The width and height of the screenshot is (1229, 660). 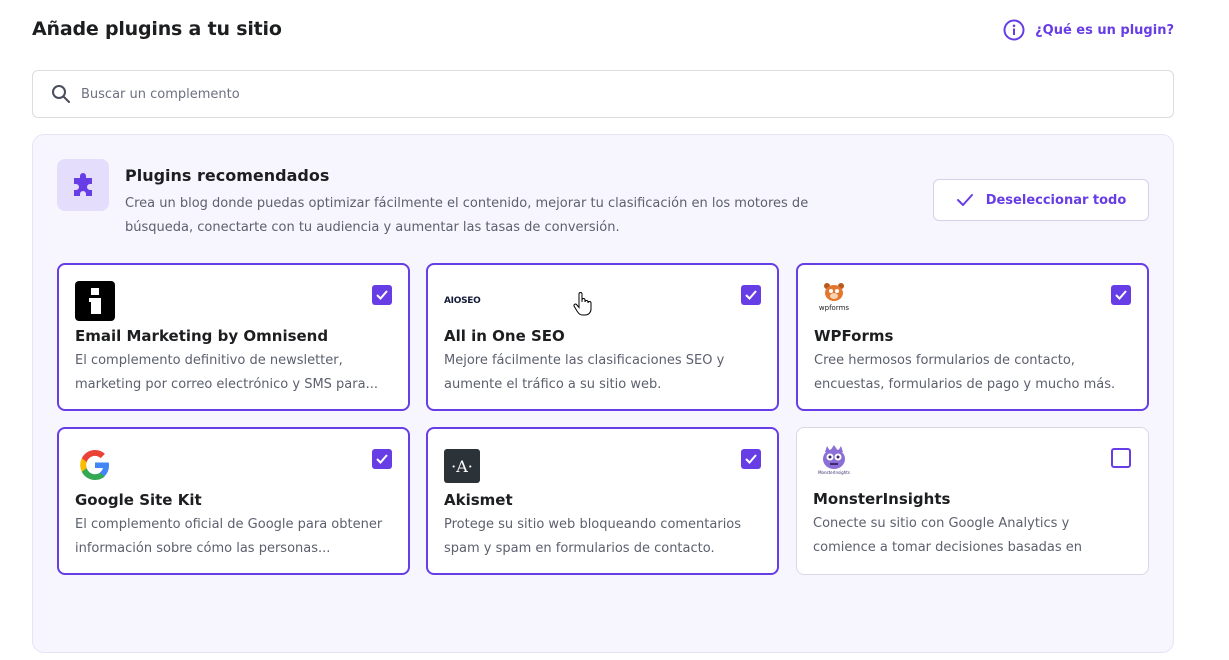 I want to click on akismet-logo-icon: ·A·, so click(x=462, y=466).